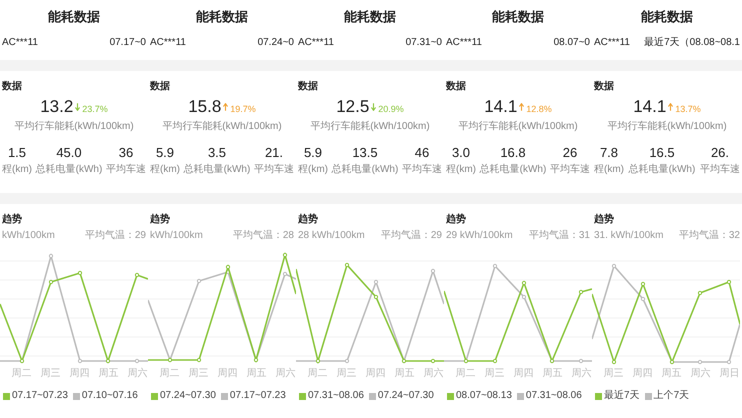 Image resolution: width=742 pixels, height=418 pixels. What do you see at coordinates (336, 396) in the screenshot?
I see `legend-label: 07.31~08.06` at bounding box center [336, 396].